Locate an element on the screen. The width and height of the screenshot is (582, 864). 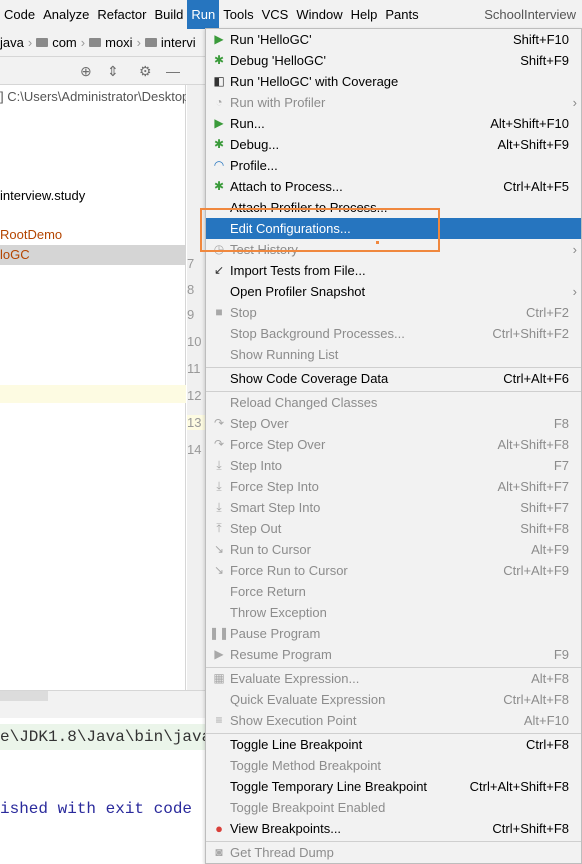
menu-item-show-execution-point: ≡ Show Execution Point Alt+F10 is located at coordinates (393, 720).